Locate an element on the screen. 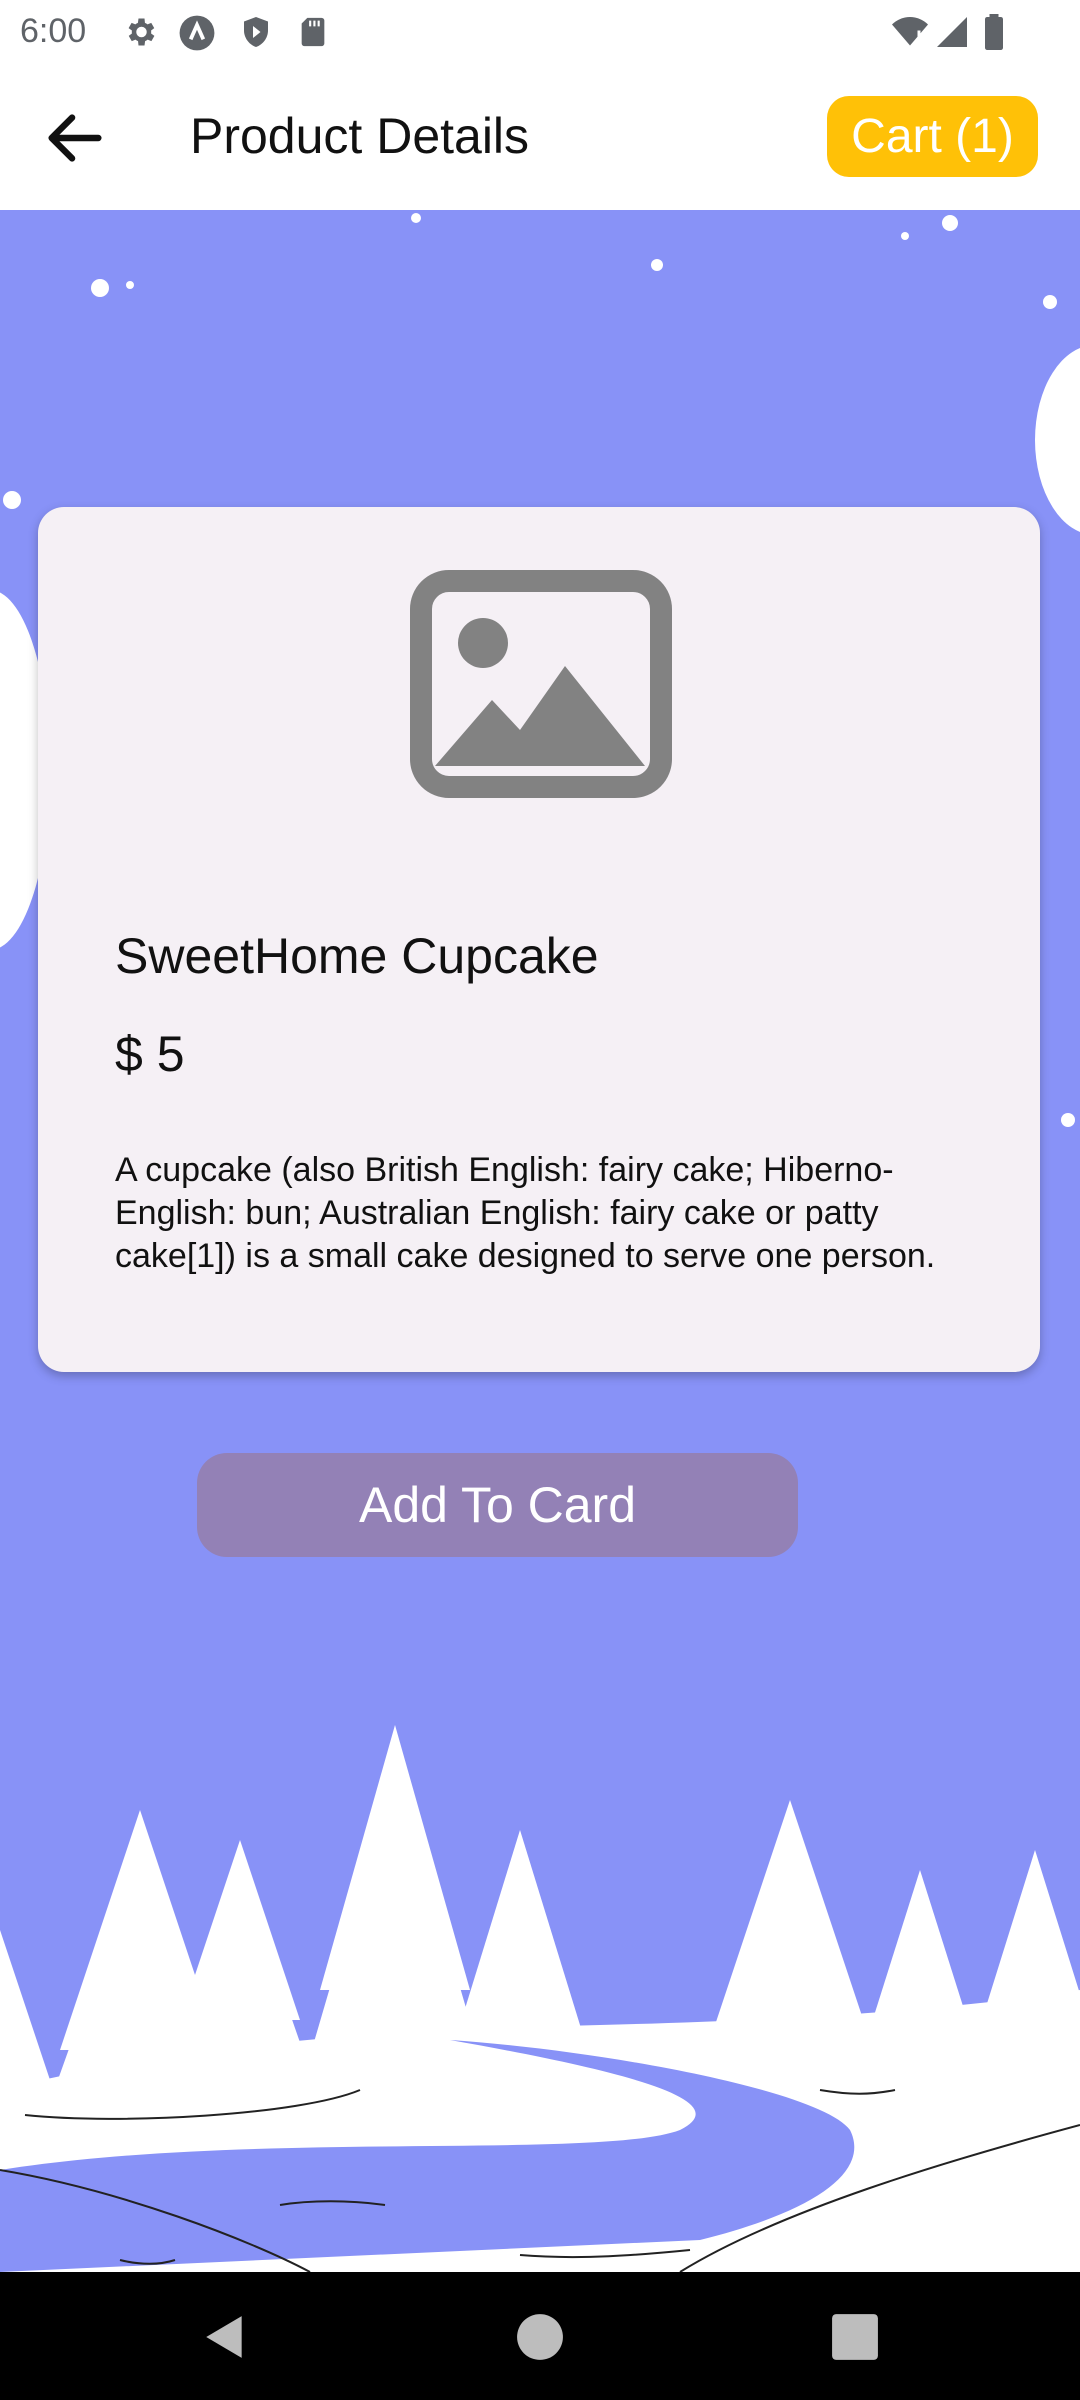  back-triangle-icon is located at coordinates (225, 2337).